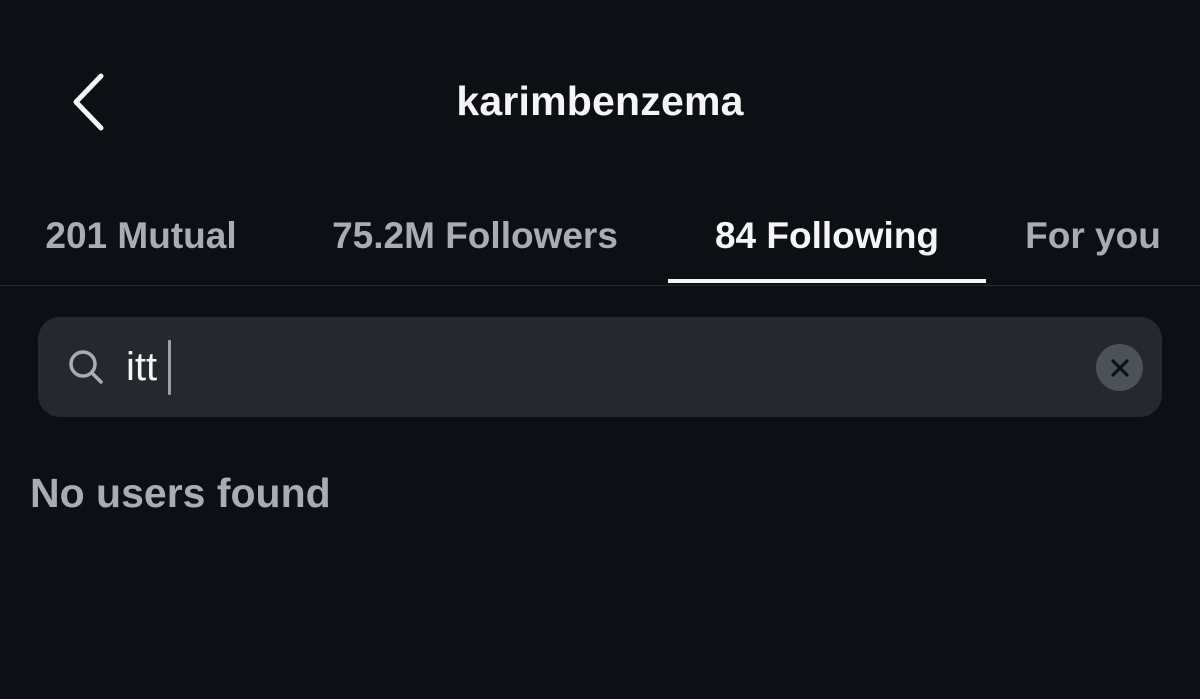 This screenshot has height=699, width=1200. I want to click on tab-following: 84 Following, so click(827, 236).